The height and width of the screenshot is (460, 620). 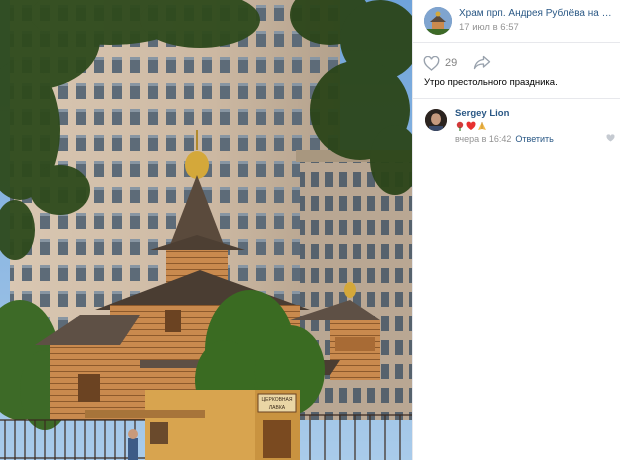 What do you see at coordinates (534, 139) in the screenshot?
I see `reply-button: Ответить` at bounding box center [534, 139].